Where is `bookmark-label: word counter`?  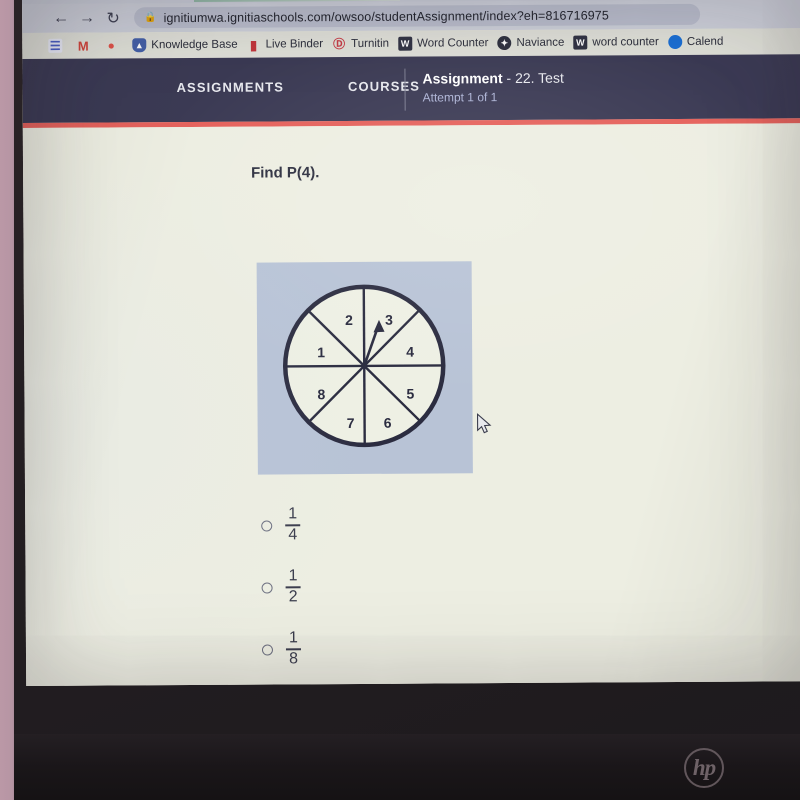
bookmark-label: word counter is located at coordinates (625, 42).